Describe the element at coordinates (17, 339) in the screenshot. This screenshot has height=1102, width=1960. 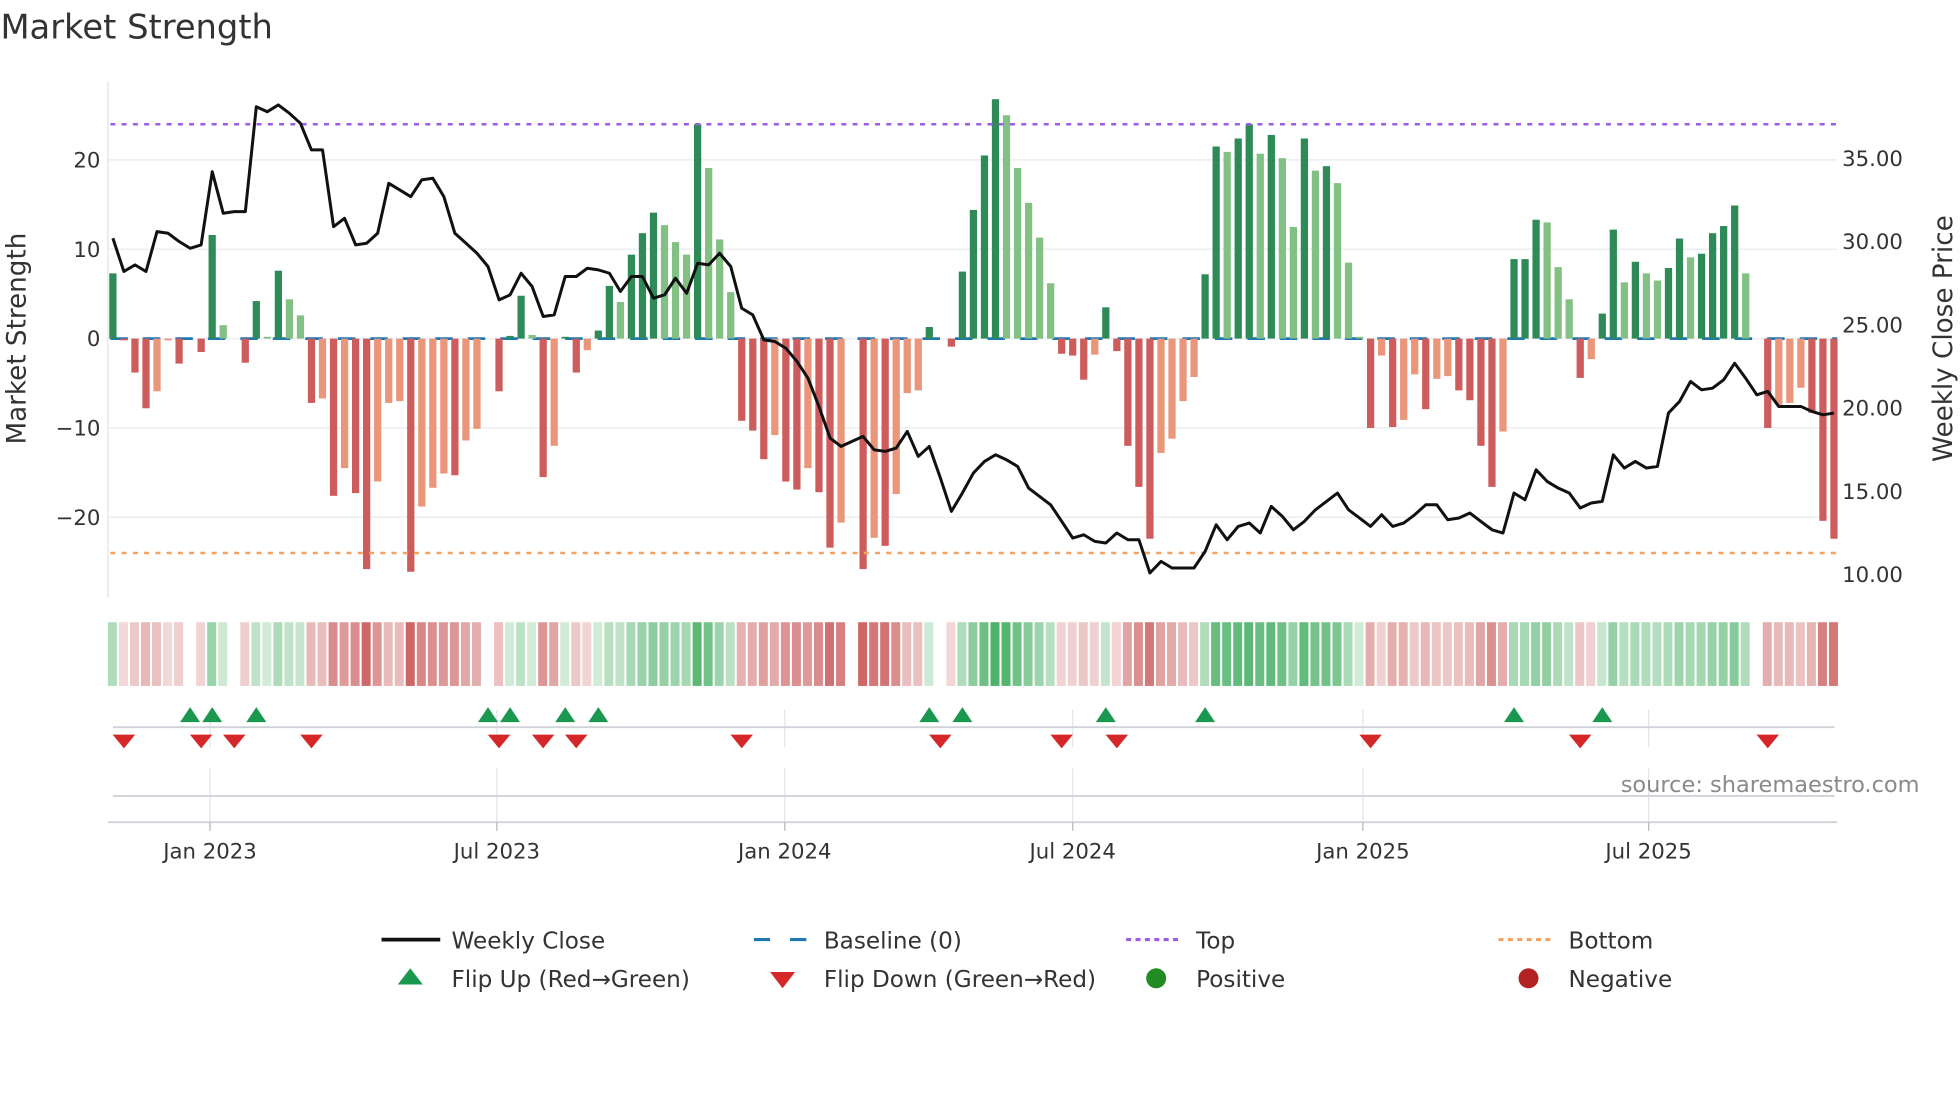
I see `y-axis-label: Market Strength` at that location.